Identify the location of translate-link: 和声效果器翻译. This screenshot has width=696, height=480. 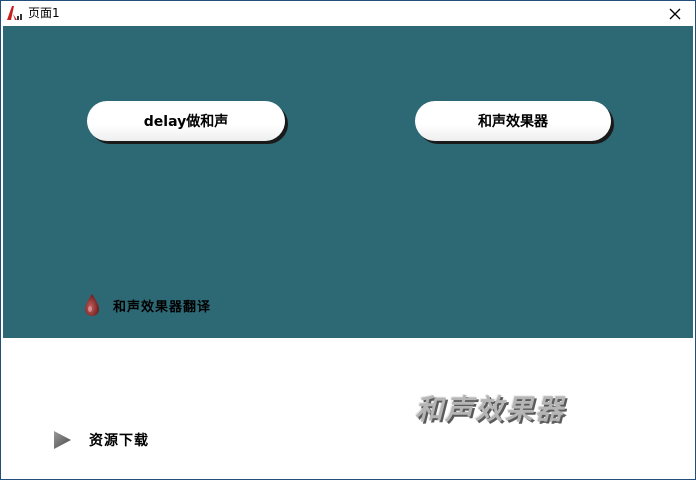
(147, 305).